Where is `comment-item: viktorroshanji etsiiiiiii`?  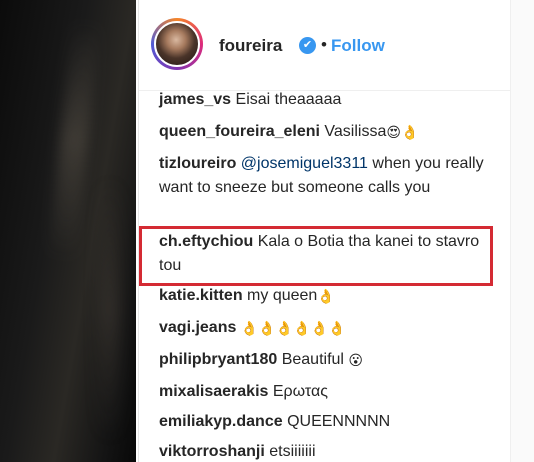
comment-item: viktorroshanji etsiiiiiii is located at coordinates (329, 451).